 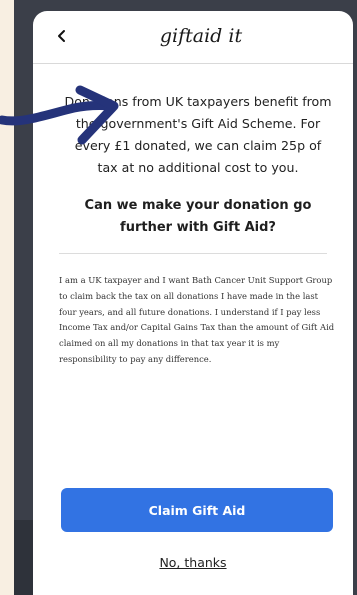 What do you see at coordinates (197, 510) in the screenshot?
I see `claim-gift-aid-button: Claim Gift Aid` at bounding box center [197, 510].